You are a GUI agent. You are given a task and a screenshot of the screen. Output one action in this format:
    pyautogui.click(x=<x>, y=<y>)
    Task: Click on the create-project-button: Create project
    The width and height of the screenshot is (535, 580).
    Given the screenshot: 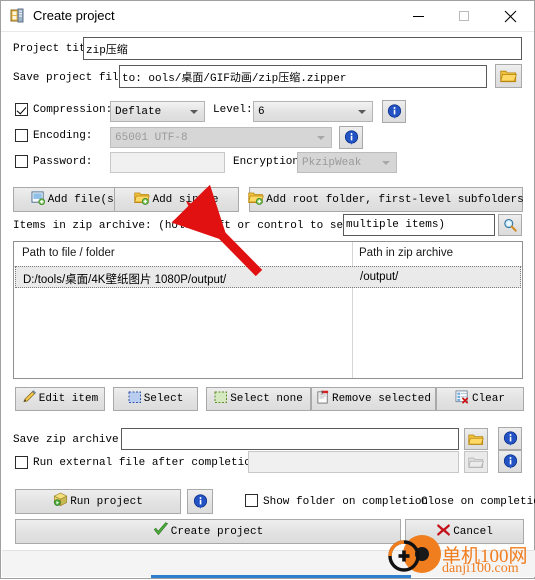 What is the action you would take?
    pyautogui.click(x=208, y=531)
    